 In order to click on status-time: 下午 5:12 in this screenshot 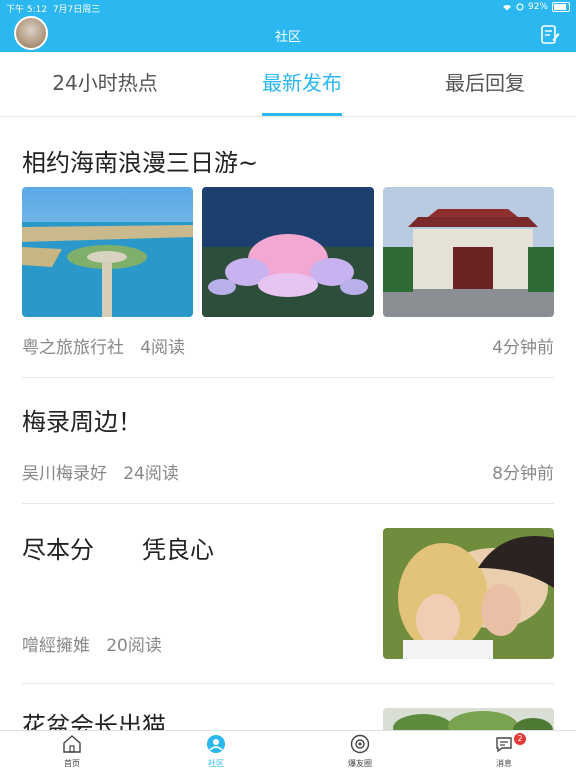, I will do `click(27, 10)`.